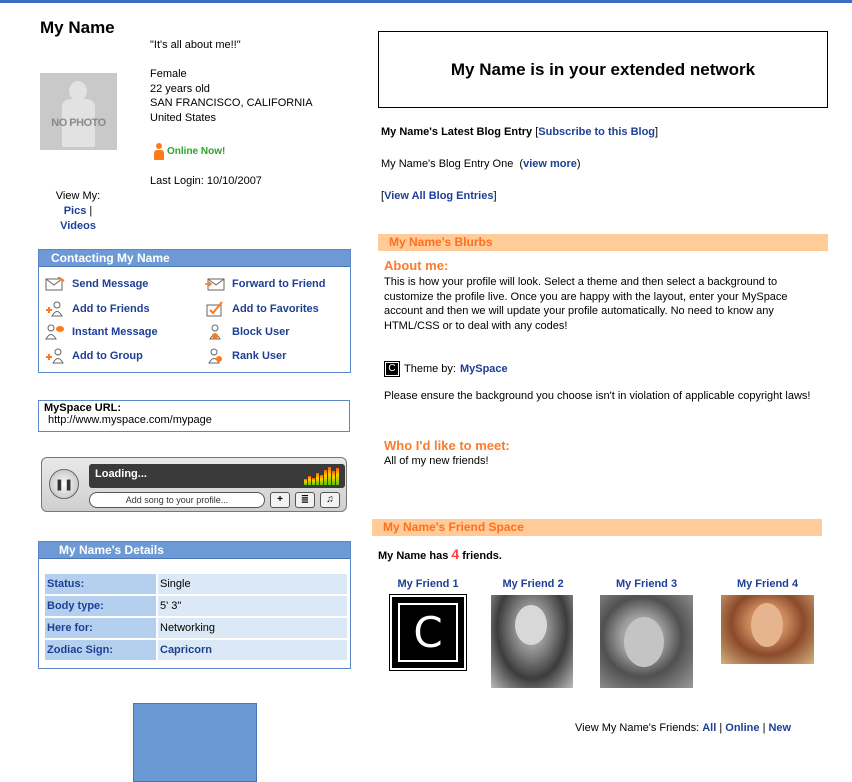  What do you see at coordinates (637, 728) in the screenshot?
I see `view-friends-label: View My Name's Friends:` at bounding box center [637, 728].